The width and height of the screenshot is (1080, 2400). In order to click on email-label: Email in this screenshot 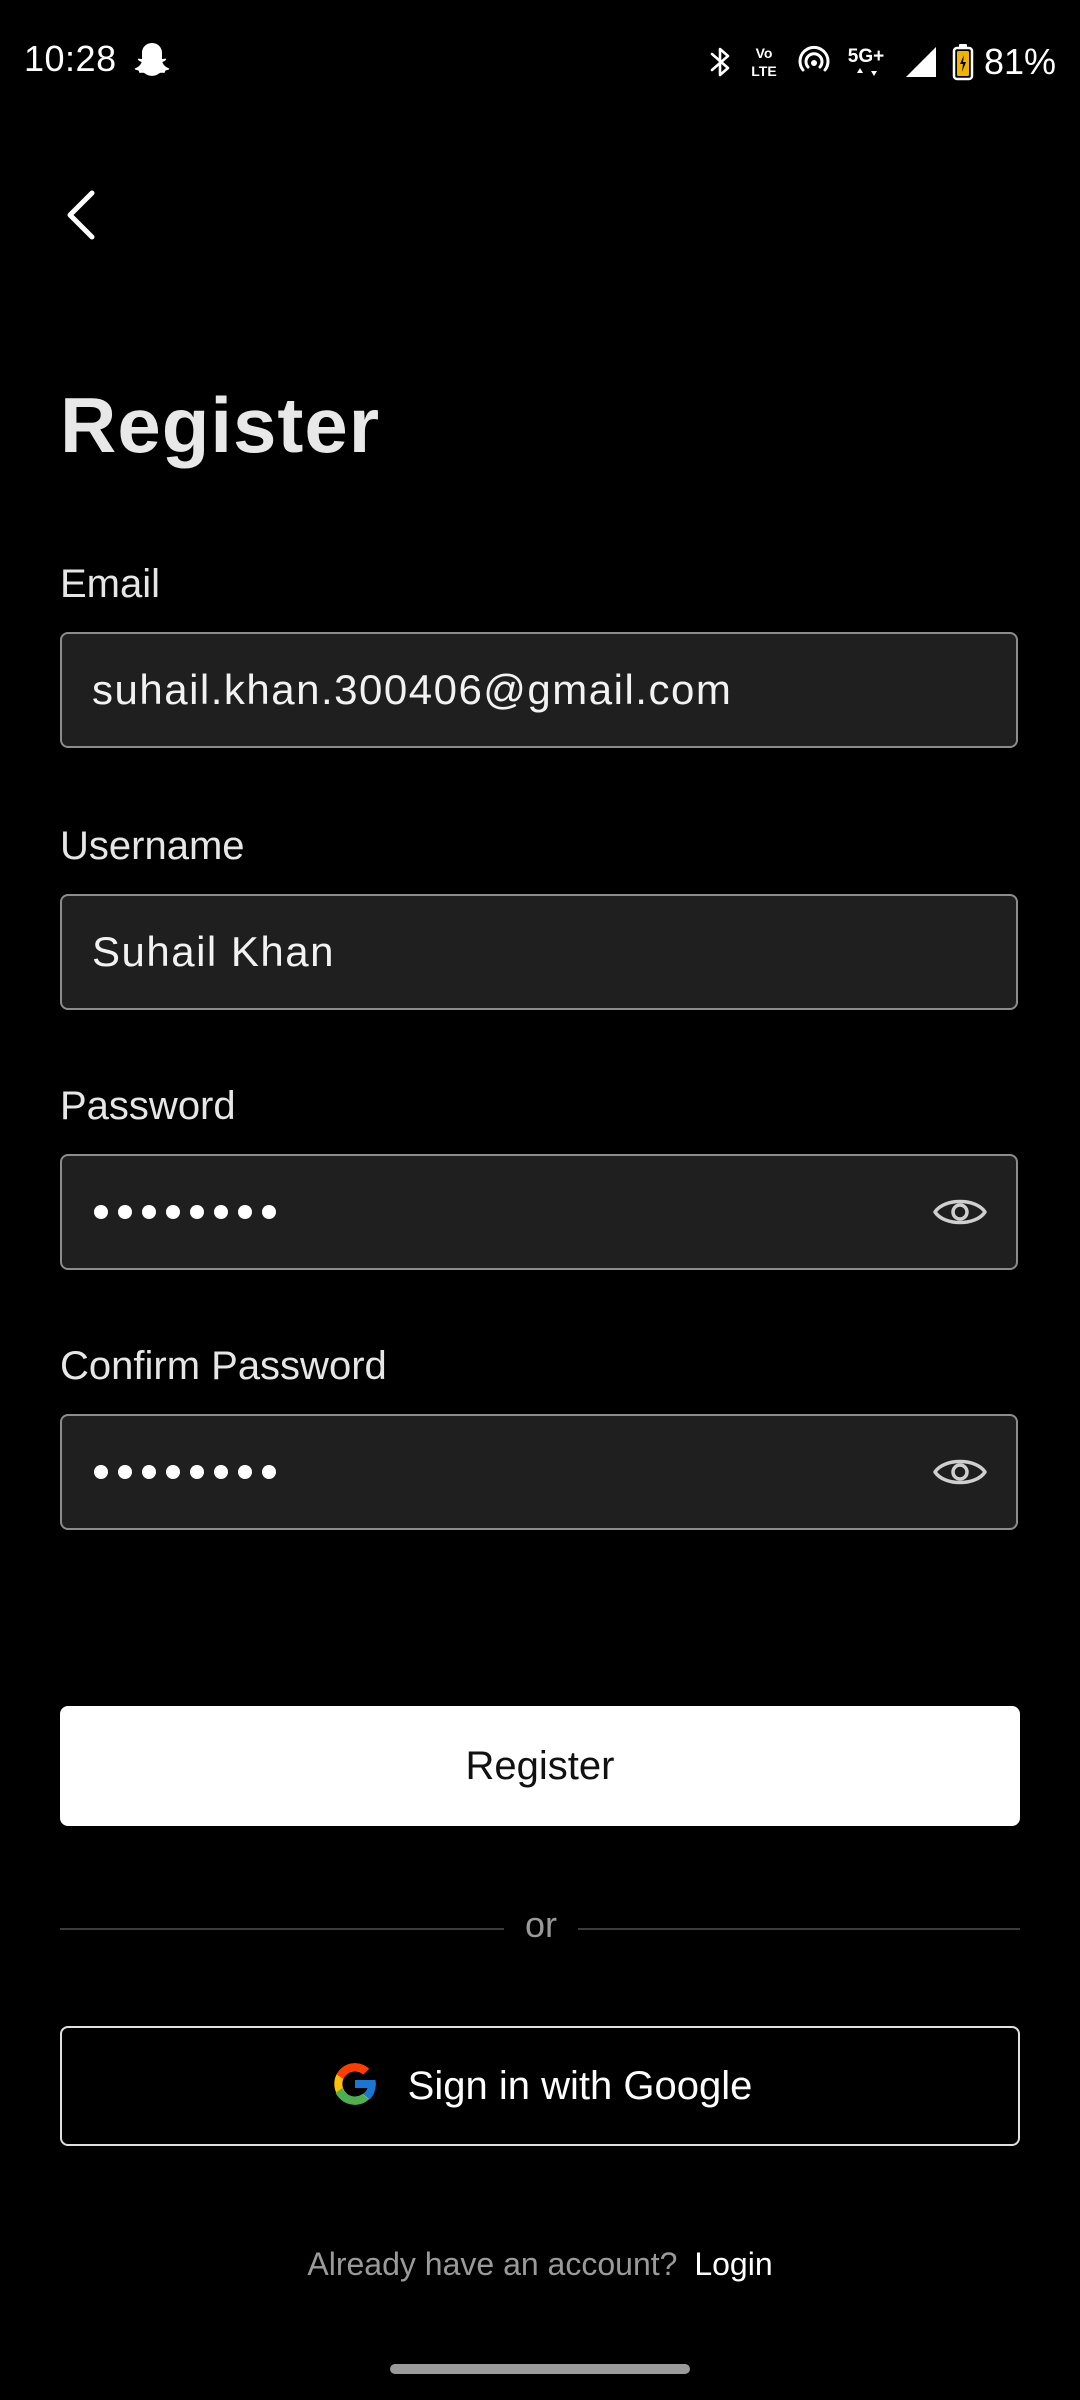, I will do `click(110, 584)`.